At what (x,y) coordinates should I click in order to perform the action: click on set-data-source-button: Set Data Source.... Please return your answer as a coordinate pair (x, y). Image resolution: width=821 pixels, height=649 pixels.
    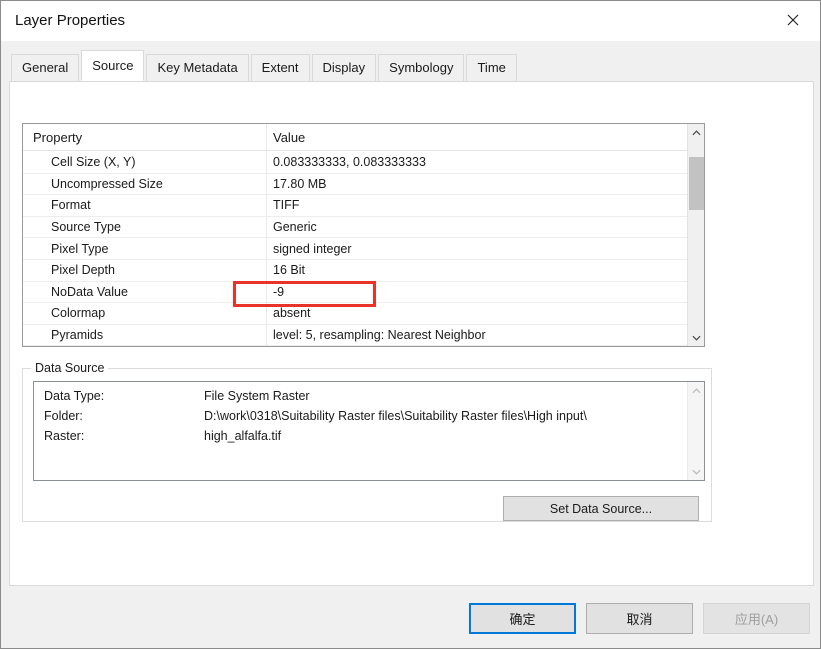
    Looking at the image, I should click on (601, 508).